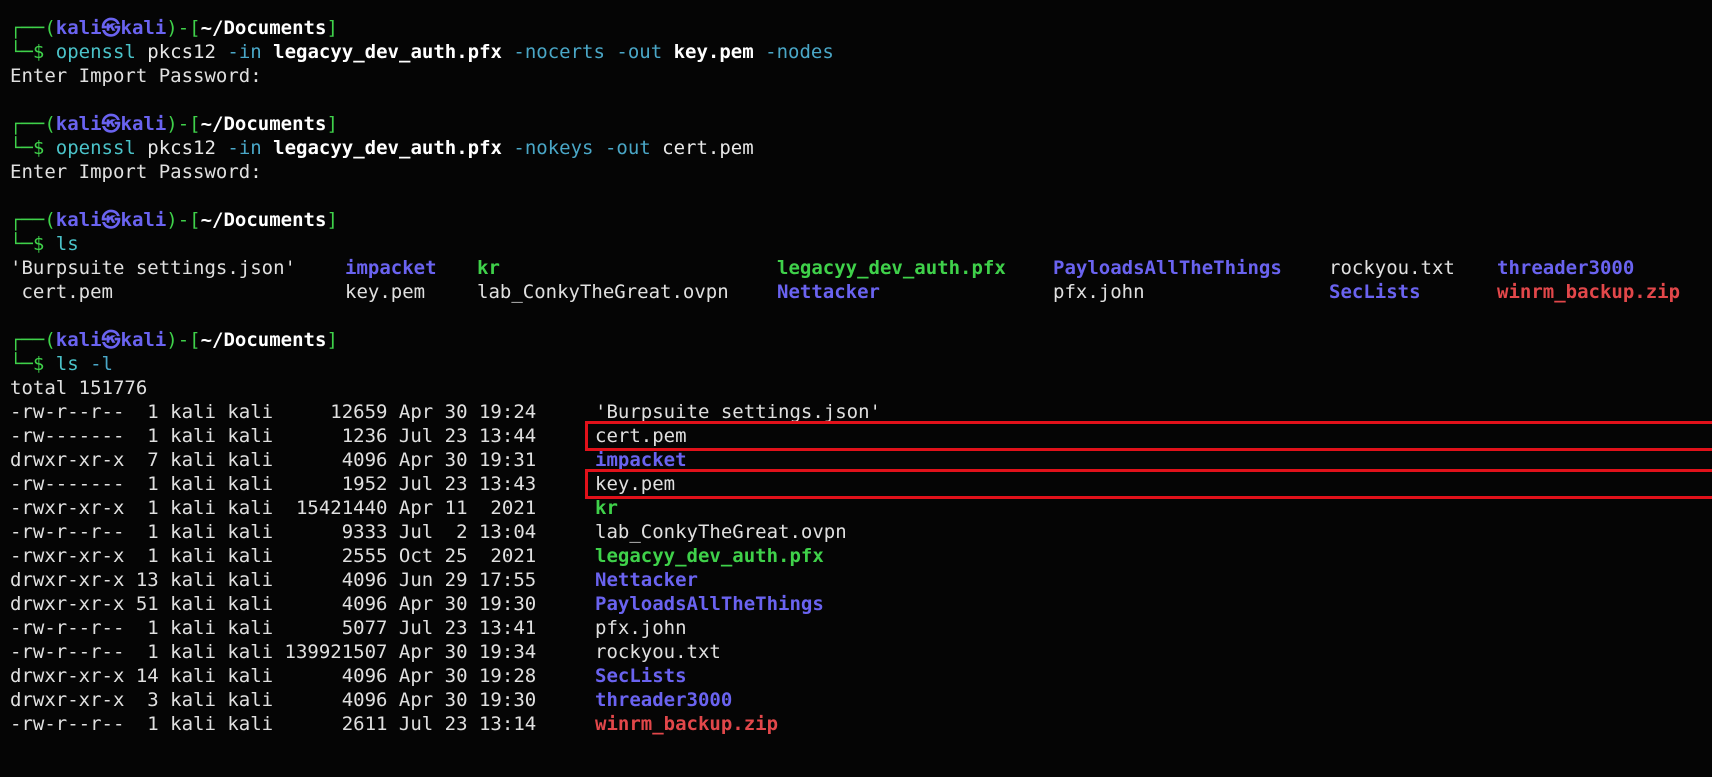 Image resolution: width=1712 pixels, height=777 pixels. I want to click on file-name: legacyy_dev_auth.pfx, so click(709, 556).